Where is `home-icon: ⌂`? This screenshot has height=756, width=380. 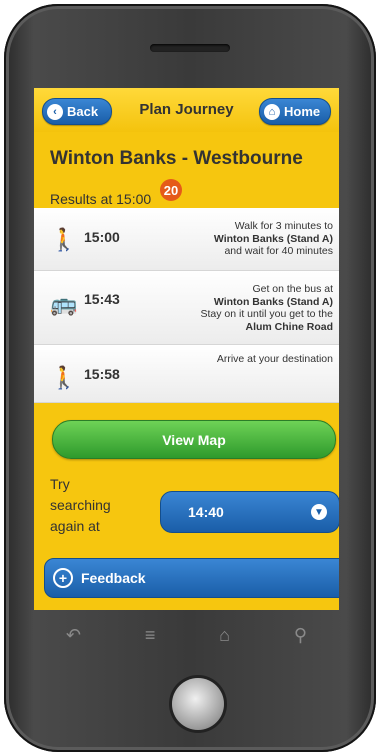
home-icon: ⌂ is located at coordinates (272, 111).